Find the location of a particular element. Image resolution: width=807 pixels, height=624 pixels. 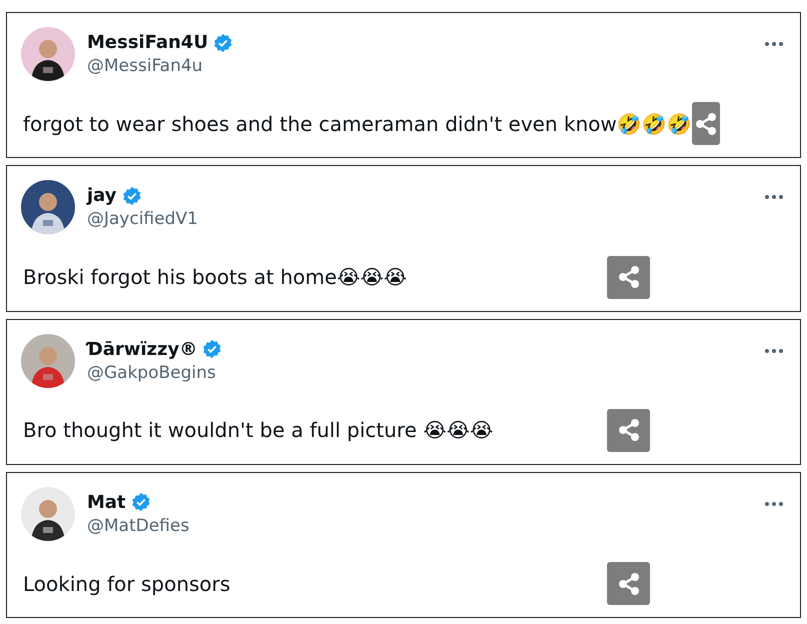

user-name: jay is located at coordinates (101, 195).